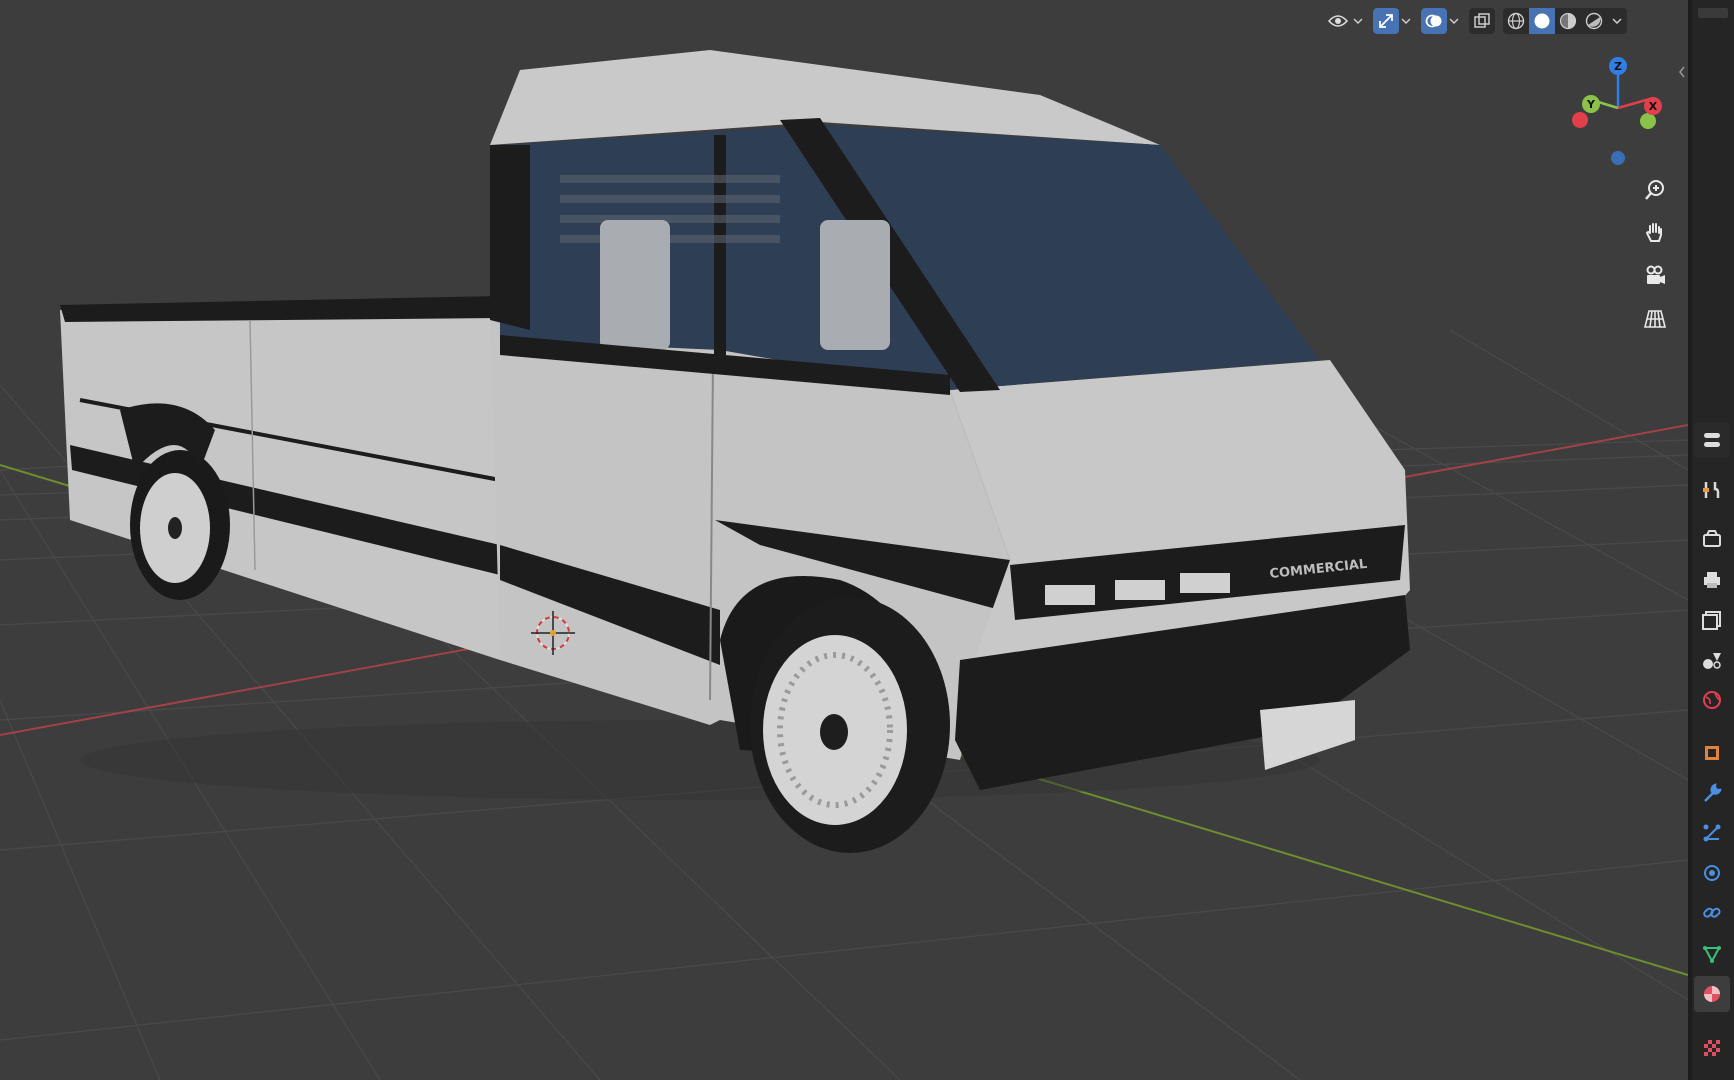 The height and width of the screenshot is (1080, 1734). Describe the element at coordinates (1454, 21) in the screenshot. I see `overlay-dropdown` at that location.